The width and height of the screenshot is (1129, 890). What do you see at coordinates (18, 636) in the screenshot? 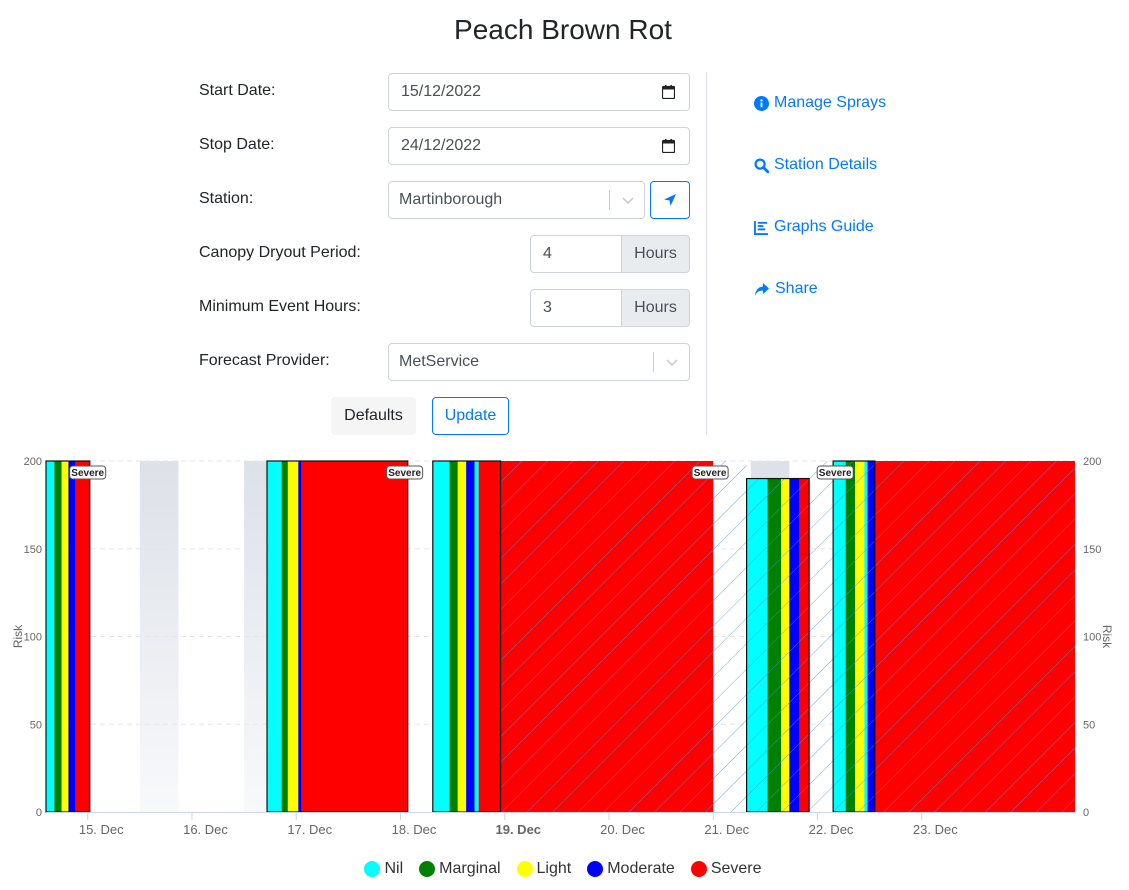
I see `y-axis-title: Risk` at bounding box center [18, 636].